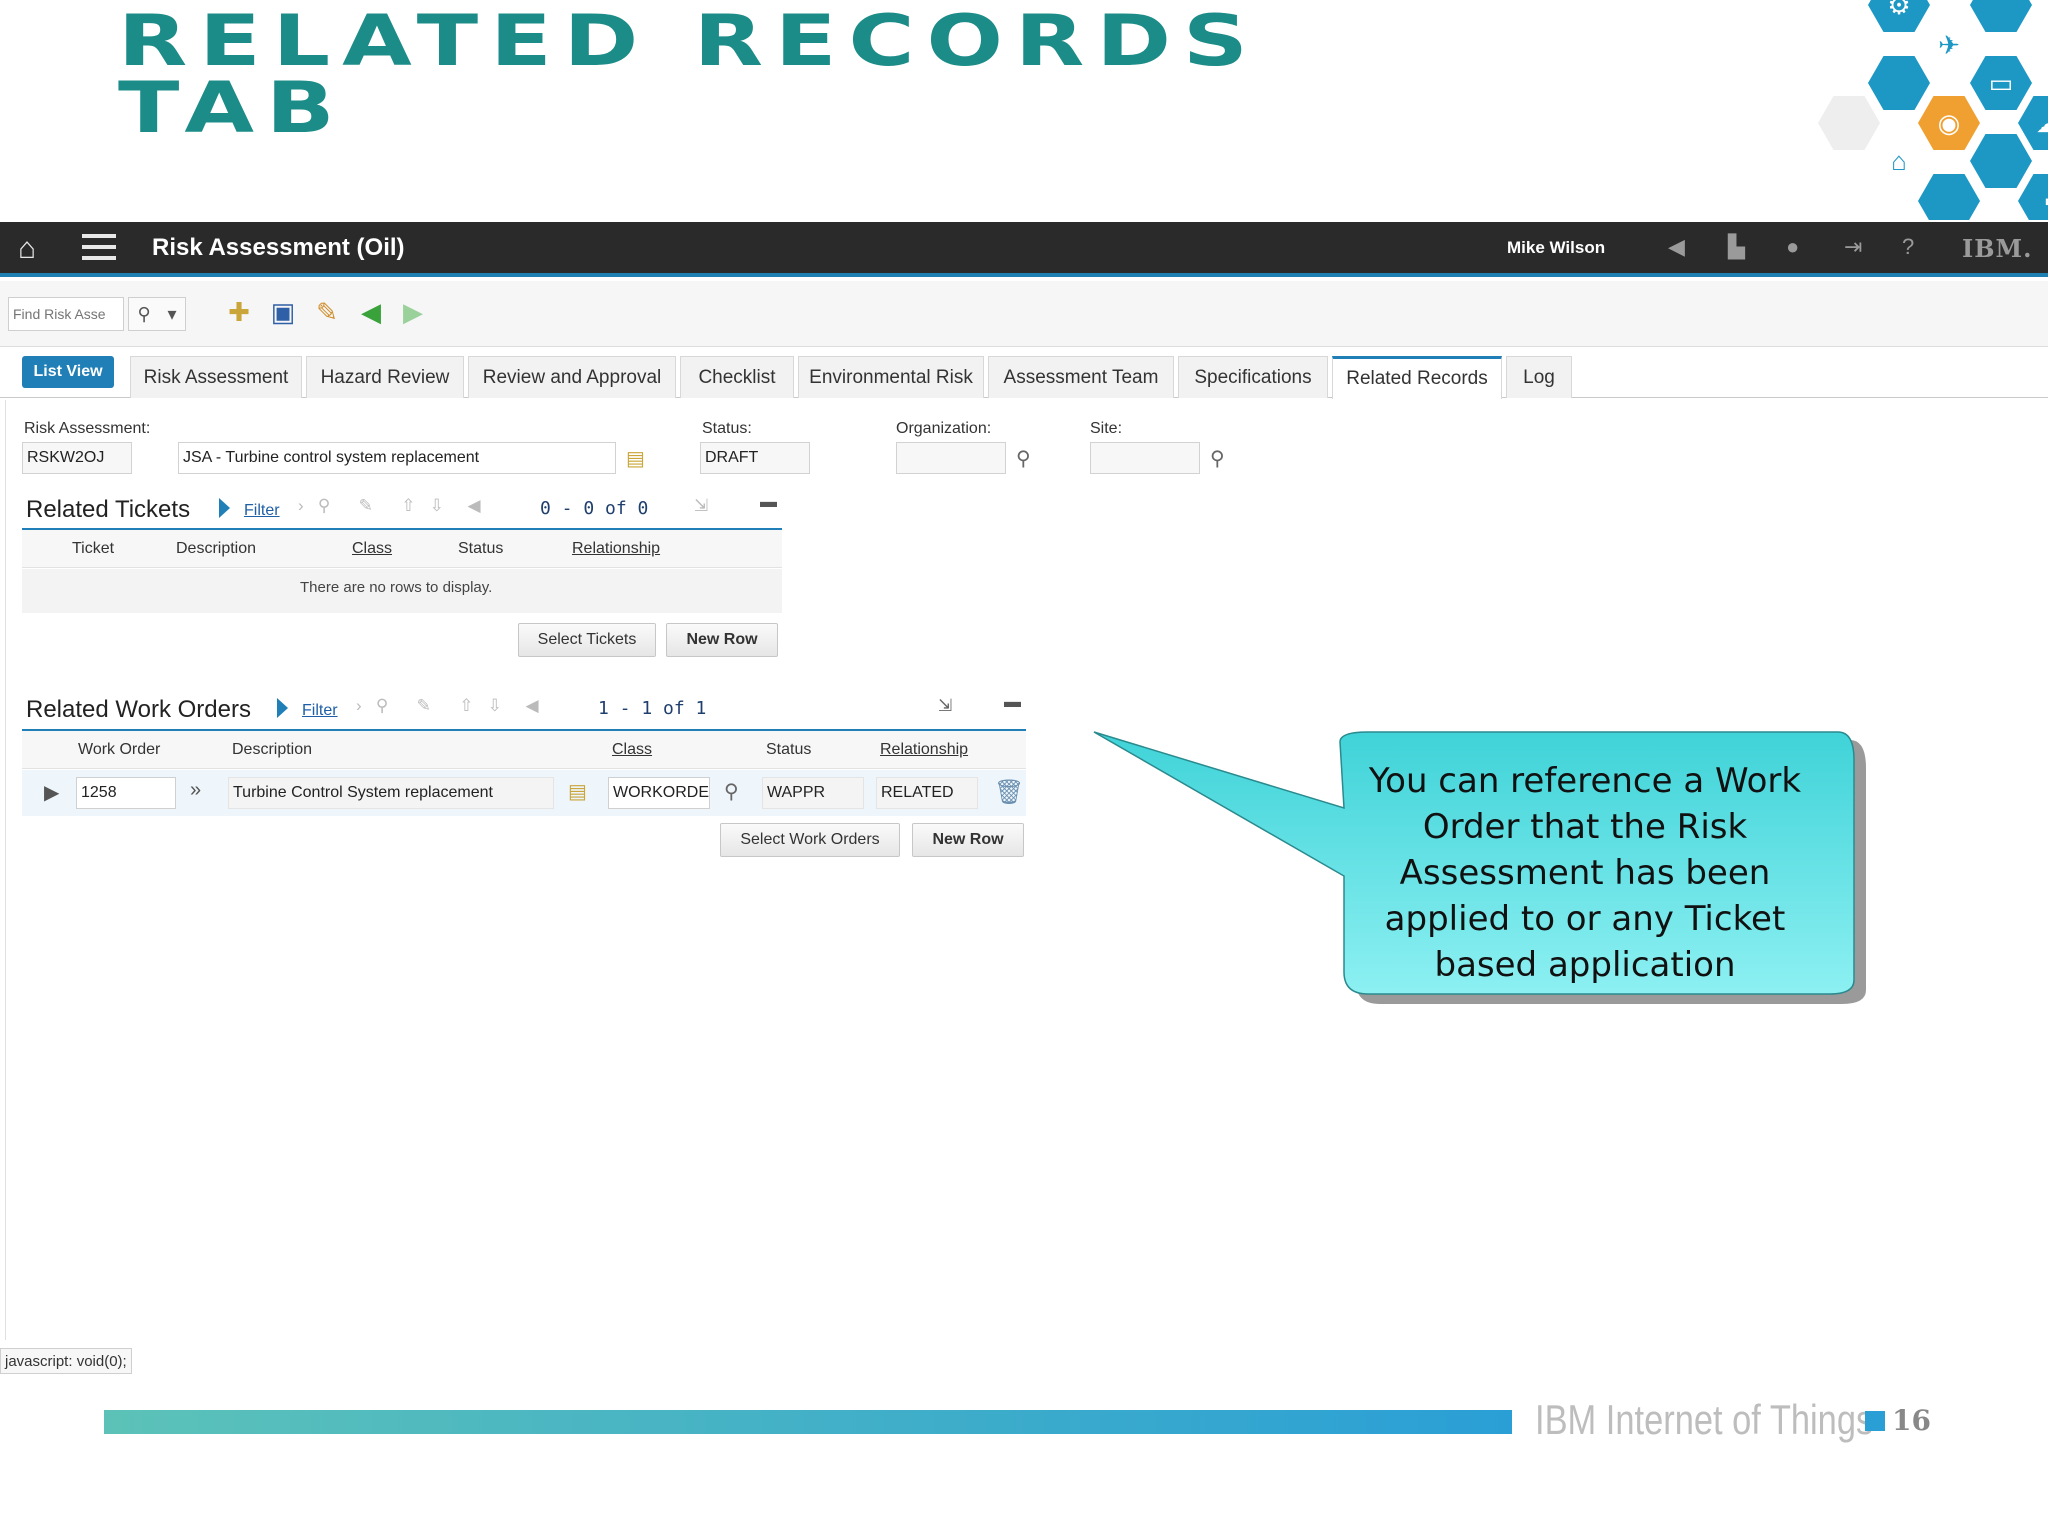 The width and height of the screenshot is (2048, 1536). Describe the element at coordinates (1676, 247) in the screenshot. I see `megaphone-icon: ◀` at that location.